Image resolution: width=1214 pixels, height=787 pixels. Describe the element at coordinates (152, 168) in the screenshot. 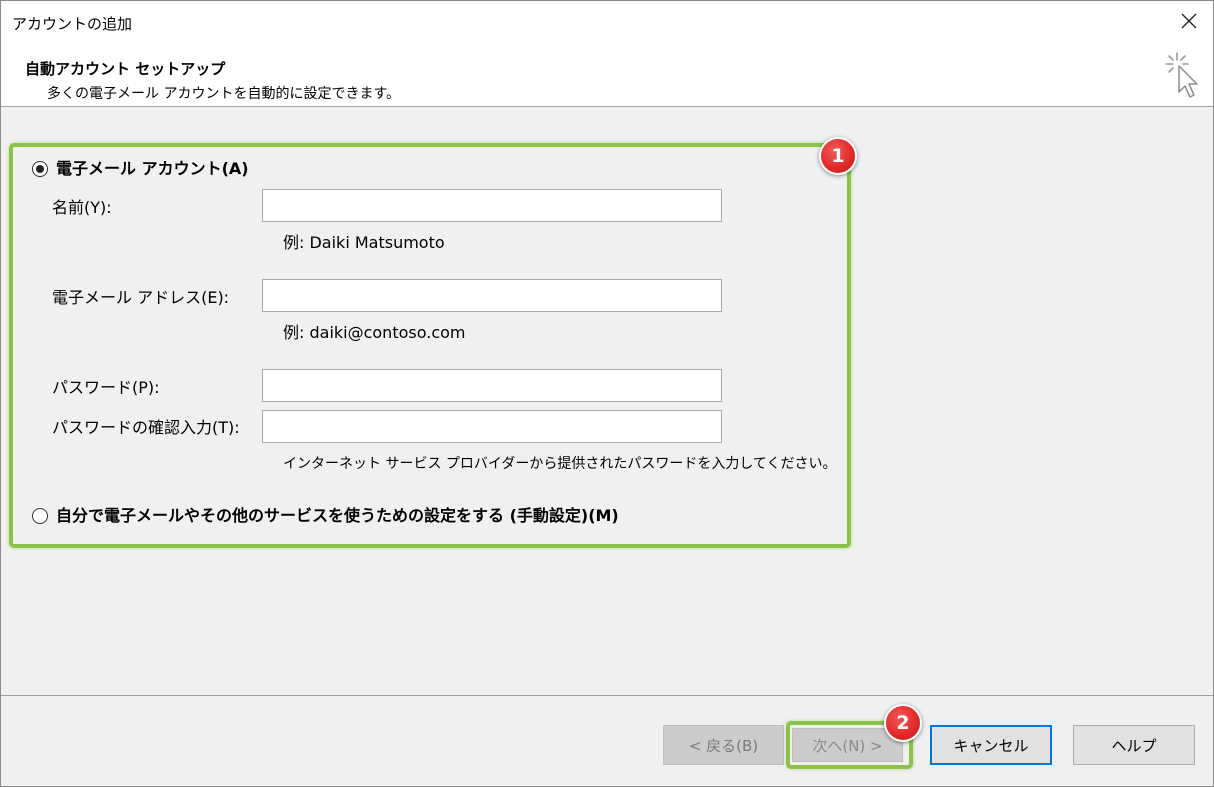

I see `email-account-label: 電子メール アカウント(A)` at that location.